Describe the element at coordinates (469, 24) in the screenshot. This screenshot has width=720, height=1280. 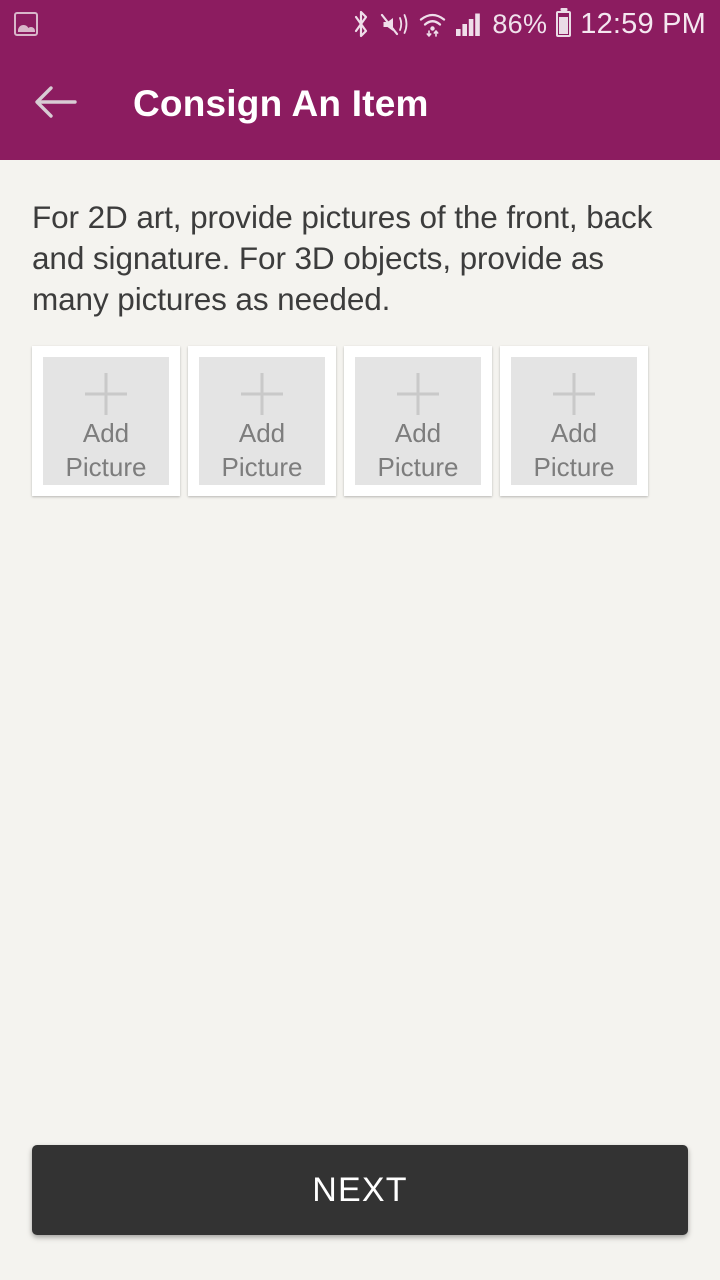
I see `cellular-signal-icon` at that location.